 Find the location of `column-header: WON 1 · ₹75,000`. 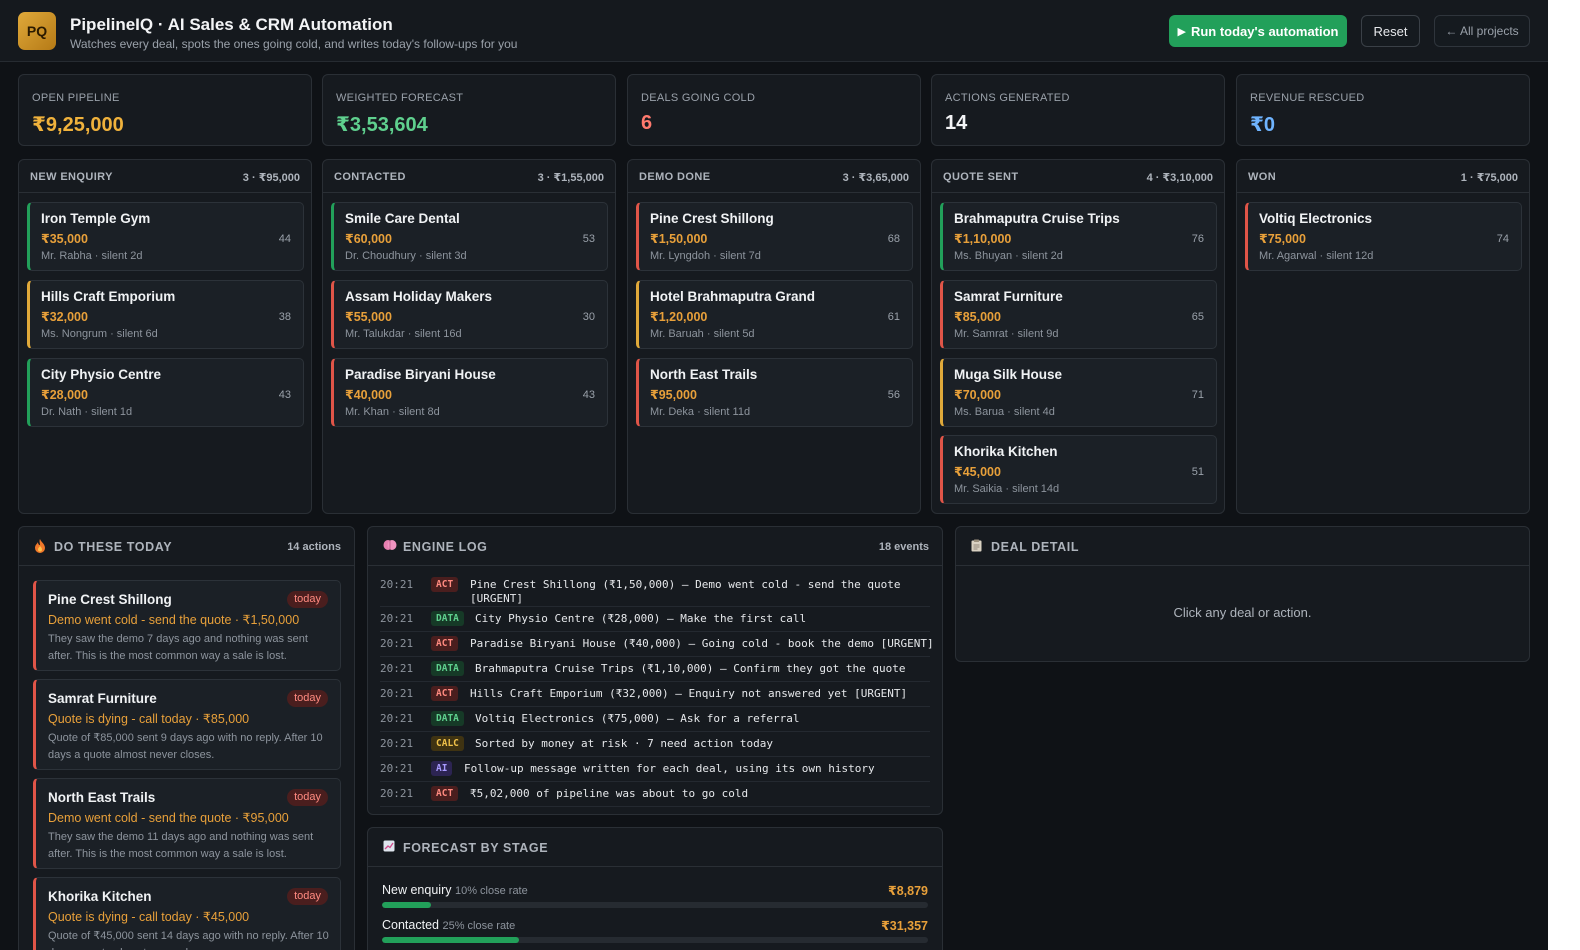

column-header: WON 1 · ₹75,000 is located at coordinates (1383, 176).